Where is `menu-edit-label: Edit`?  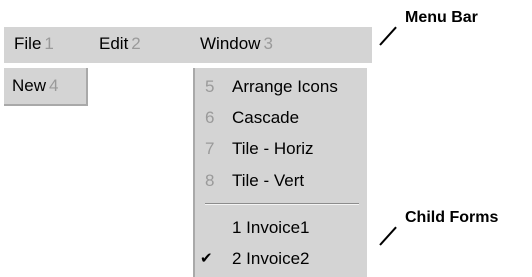 menu-edit-label: Edit is located at coordinates (114, 43).